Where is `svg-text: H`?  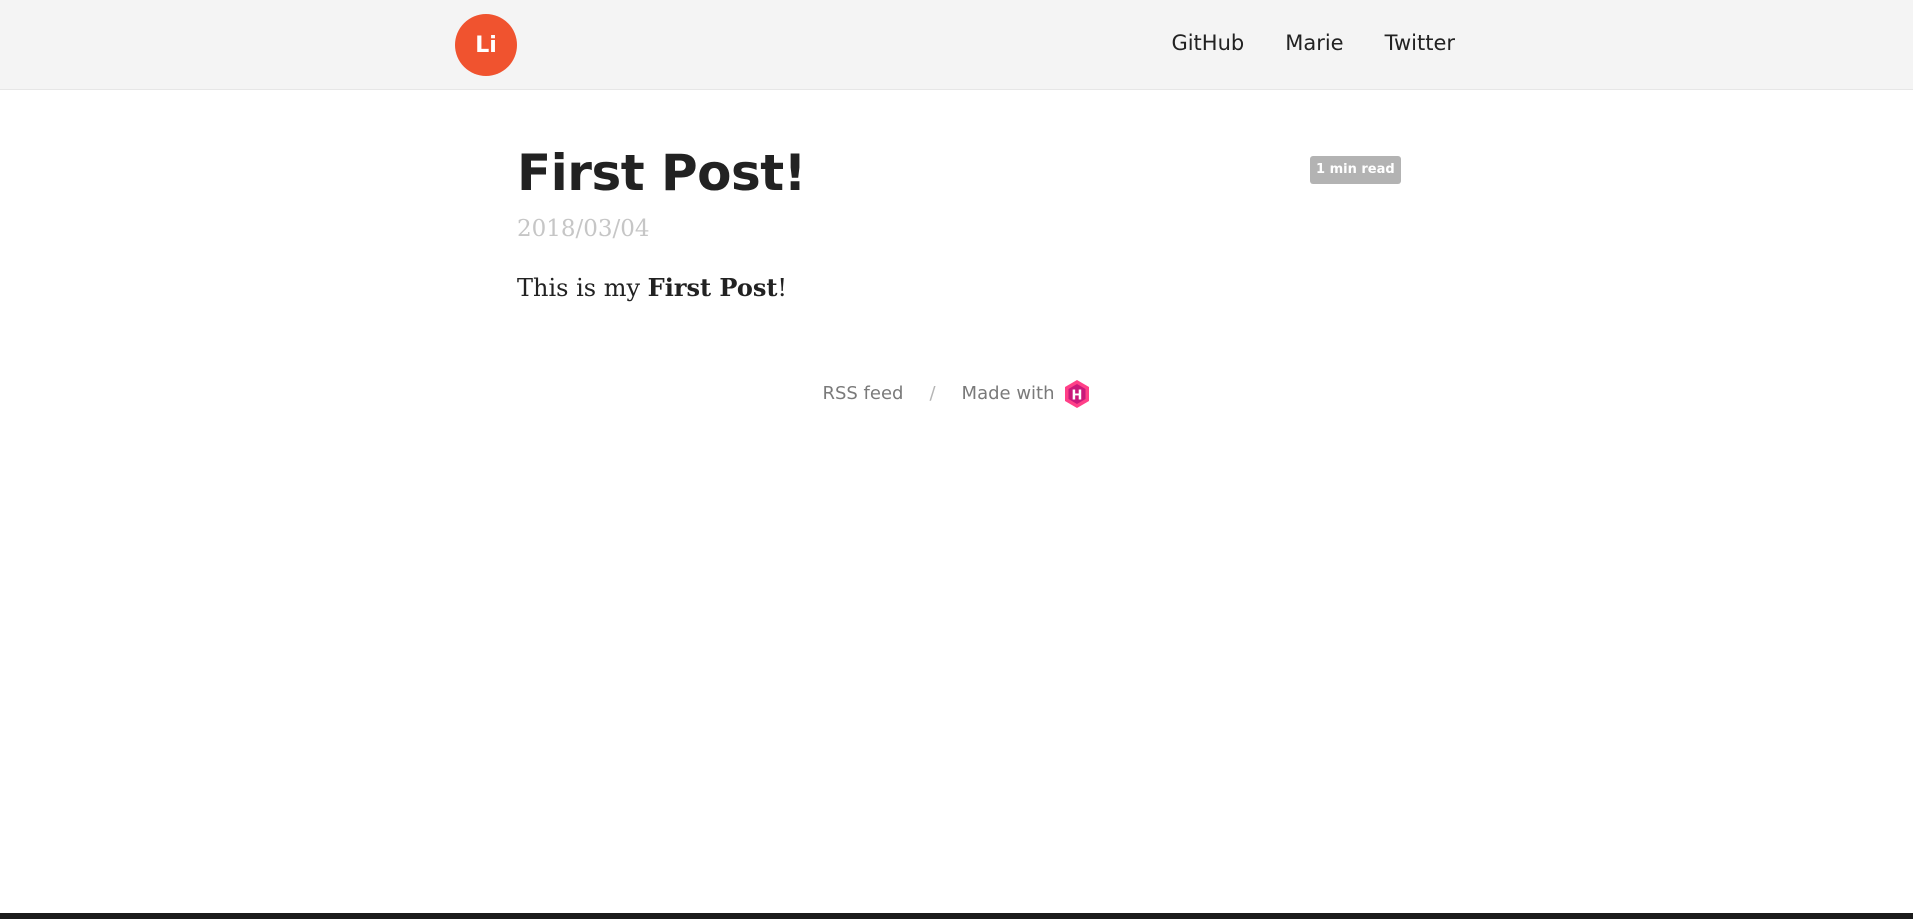 svg-text: H is located at coordinates (1076, 396).